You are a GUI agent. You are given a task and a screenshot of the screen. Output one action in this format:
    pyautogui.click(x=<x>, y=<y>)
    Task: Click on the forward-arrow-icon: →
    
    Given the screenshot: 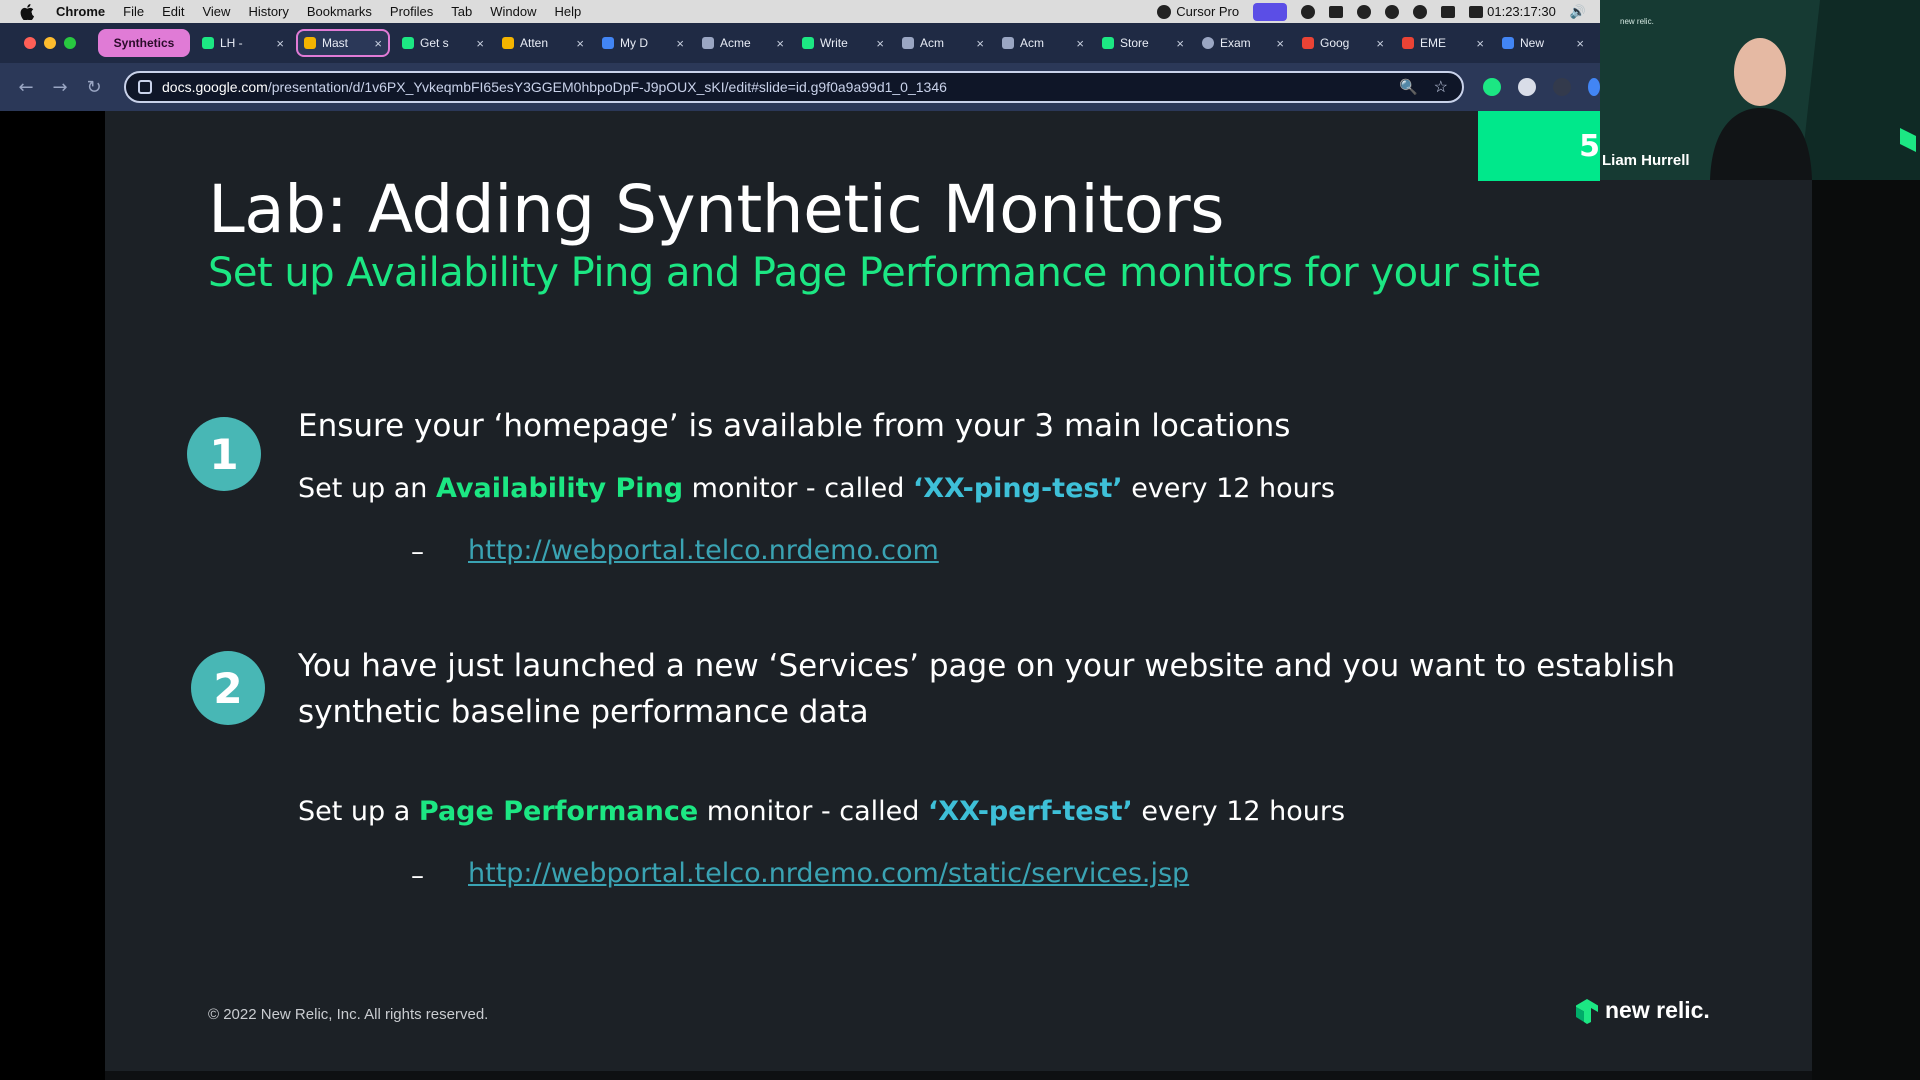 What is the action you would take?
    pyautogui.click(x=60, y=87)
    